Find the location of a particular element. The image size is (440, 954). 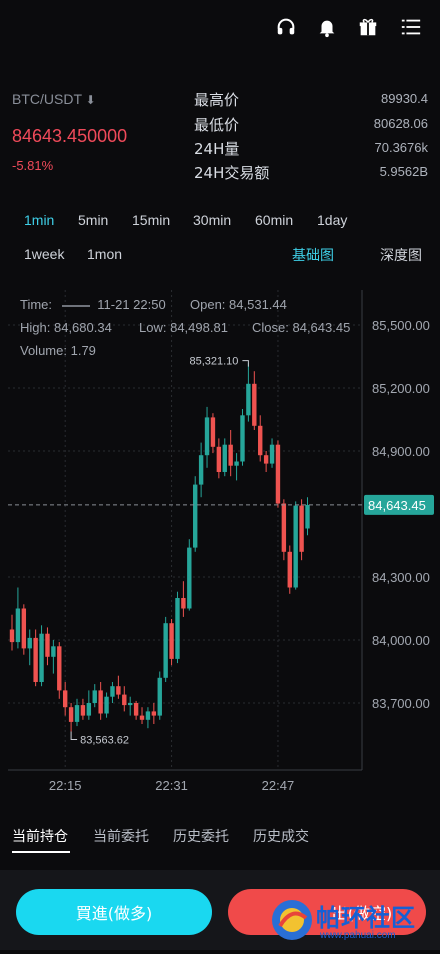

watermark-title: 帕环社区 is located at coordinates (366, 918).